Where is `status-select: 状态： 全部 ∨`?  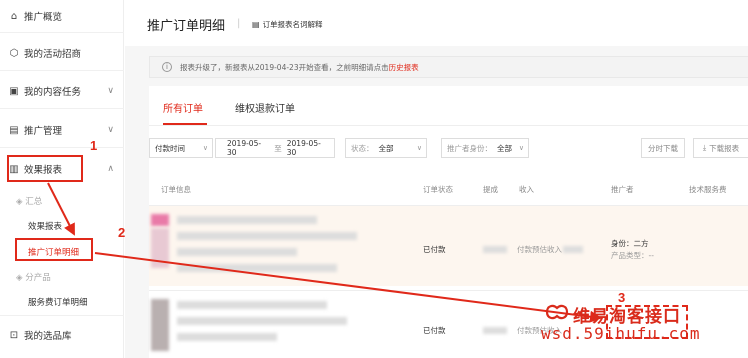 status-select: 状态： 全部 ∨ is located at coordinates (386, 148).